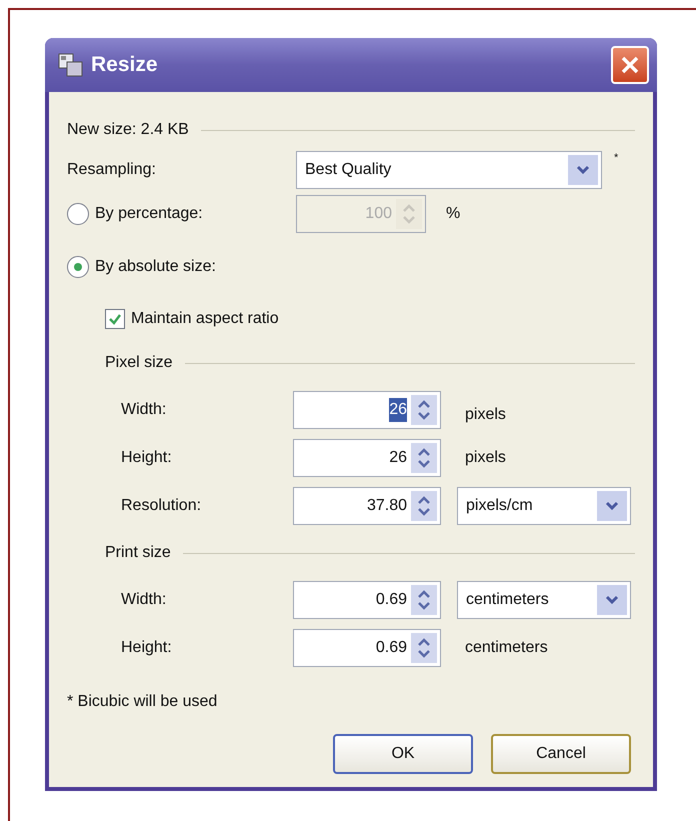 The height and width of the screenshot is (821, 696). What do you see at coordinates (403, 754) in the screenshot?
I see `dialog-button: OK` at bounding box center [403, 754].